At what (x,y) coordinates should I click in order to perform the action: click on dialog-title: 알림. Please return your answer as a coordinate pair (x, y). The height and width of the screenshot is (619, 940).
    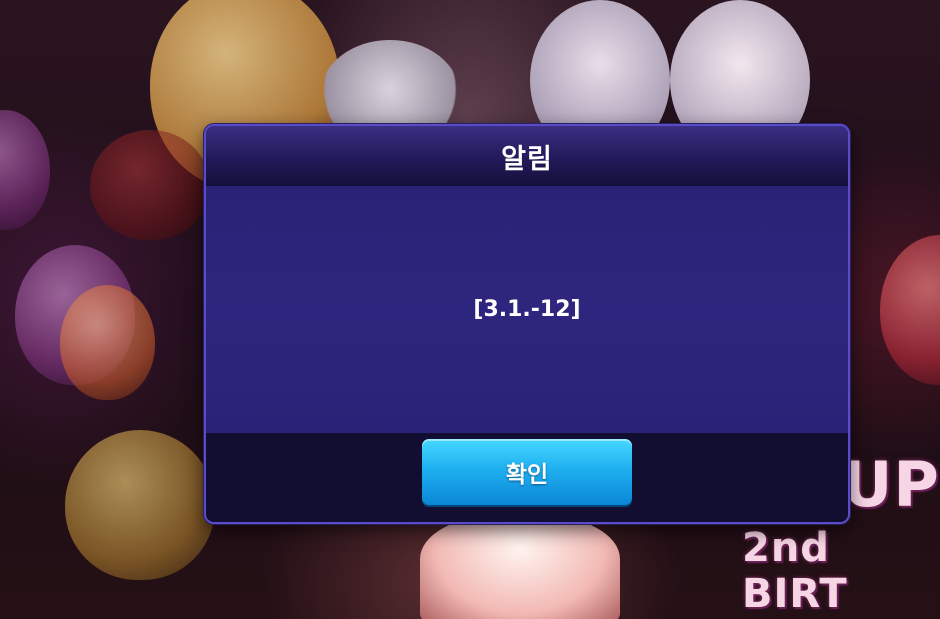
    Looking at the image, I should click on (527, 159).